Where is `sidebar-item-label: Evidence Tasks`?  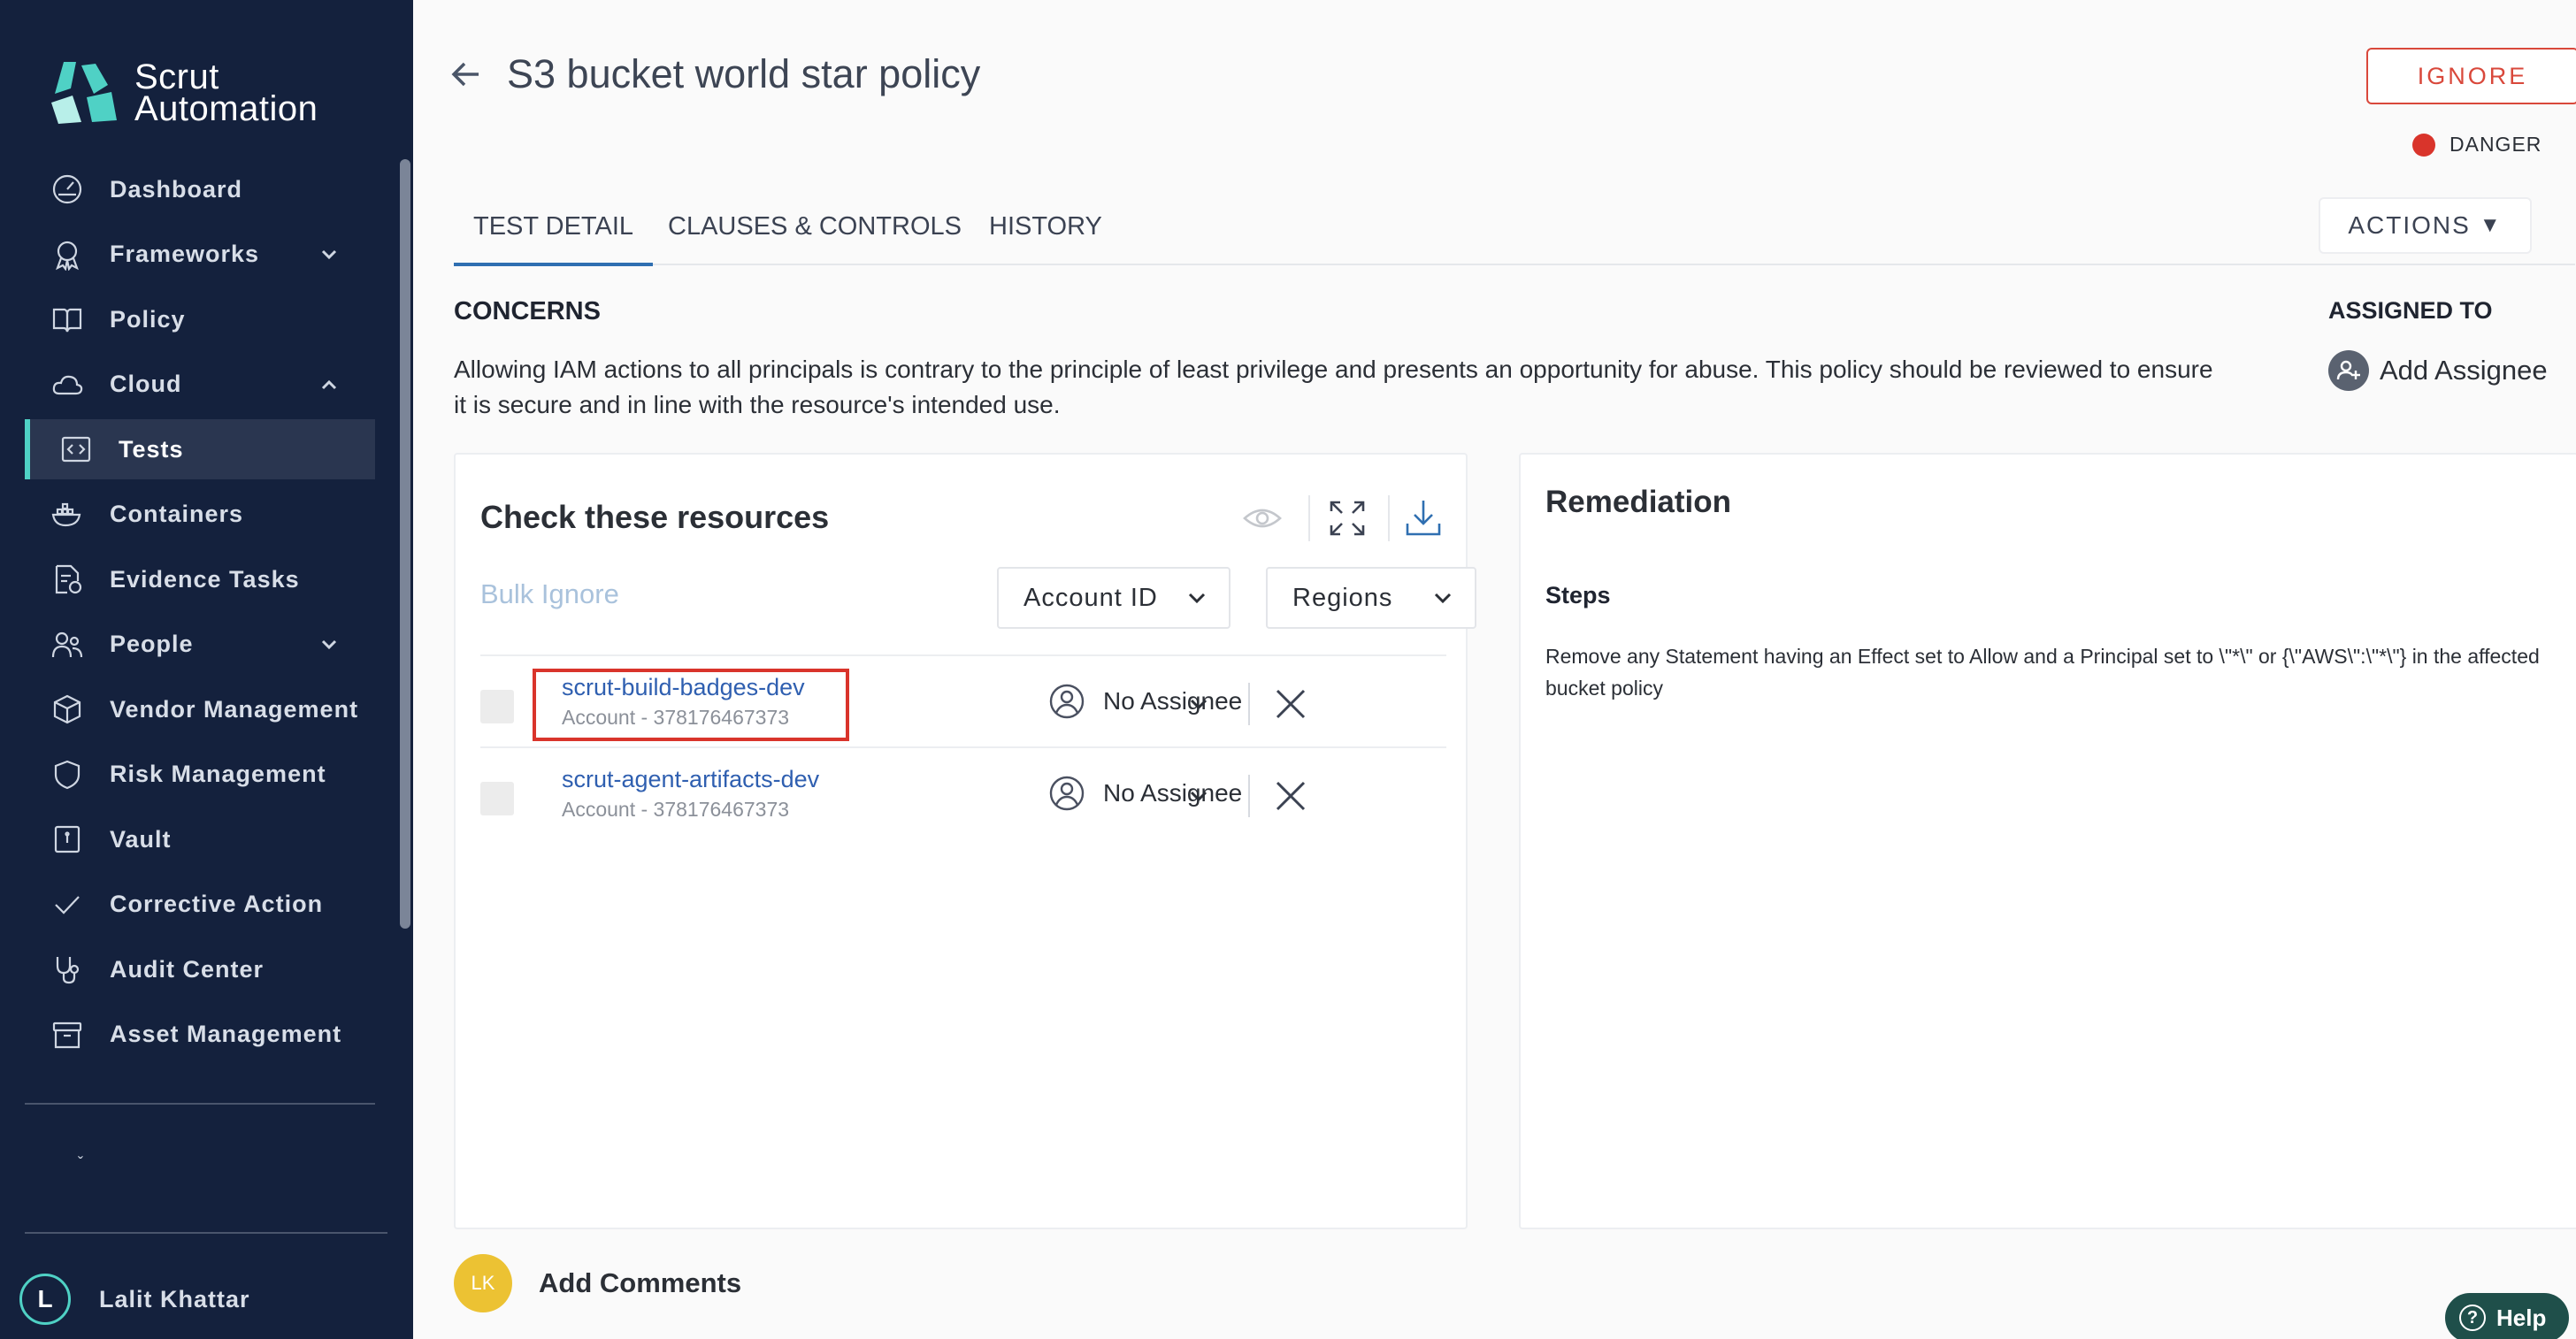
sidebar-item-label: Evidence Tasks is located at coordinates (205, 579).